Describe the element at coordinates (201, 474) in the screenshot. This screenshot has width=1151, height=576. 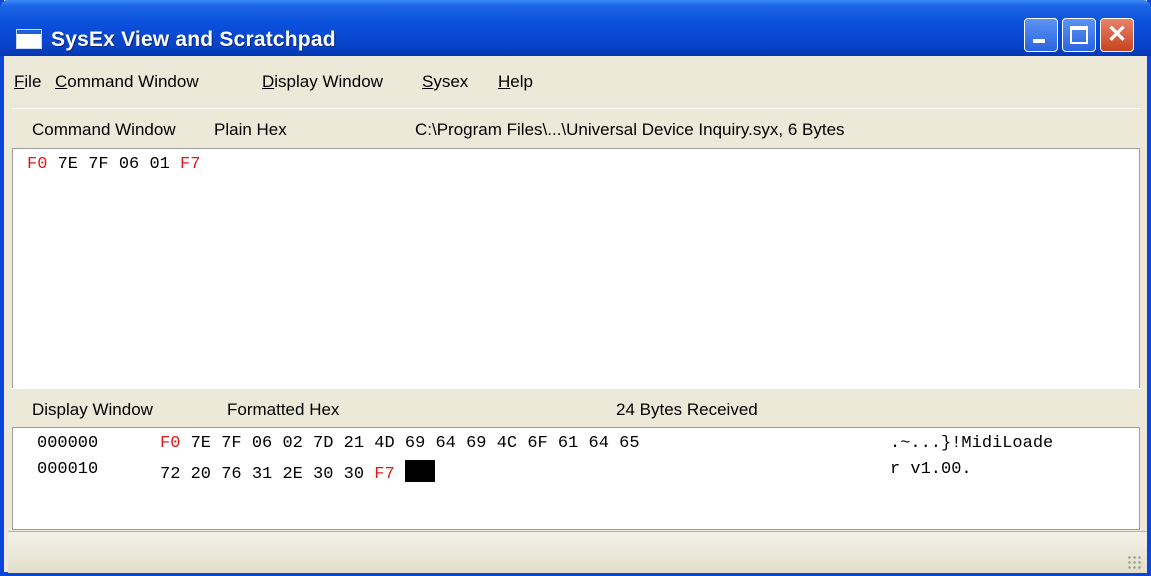
I see `hex-byte: 20` at that location.